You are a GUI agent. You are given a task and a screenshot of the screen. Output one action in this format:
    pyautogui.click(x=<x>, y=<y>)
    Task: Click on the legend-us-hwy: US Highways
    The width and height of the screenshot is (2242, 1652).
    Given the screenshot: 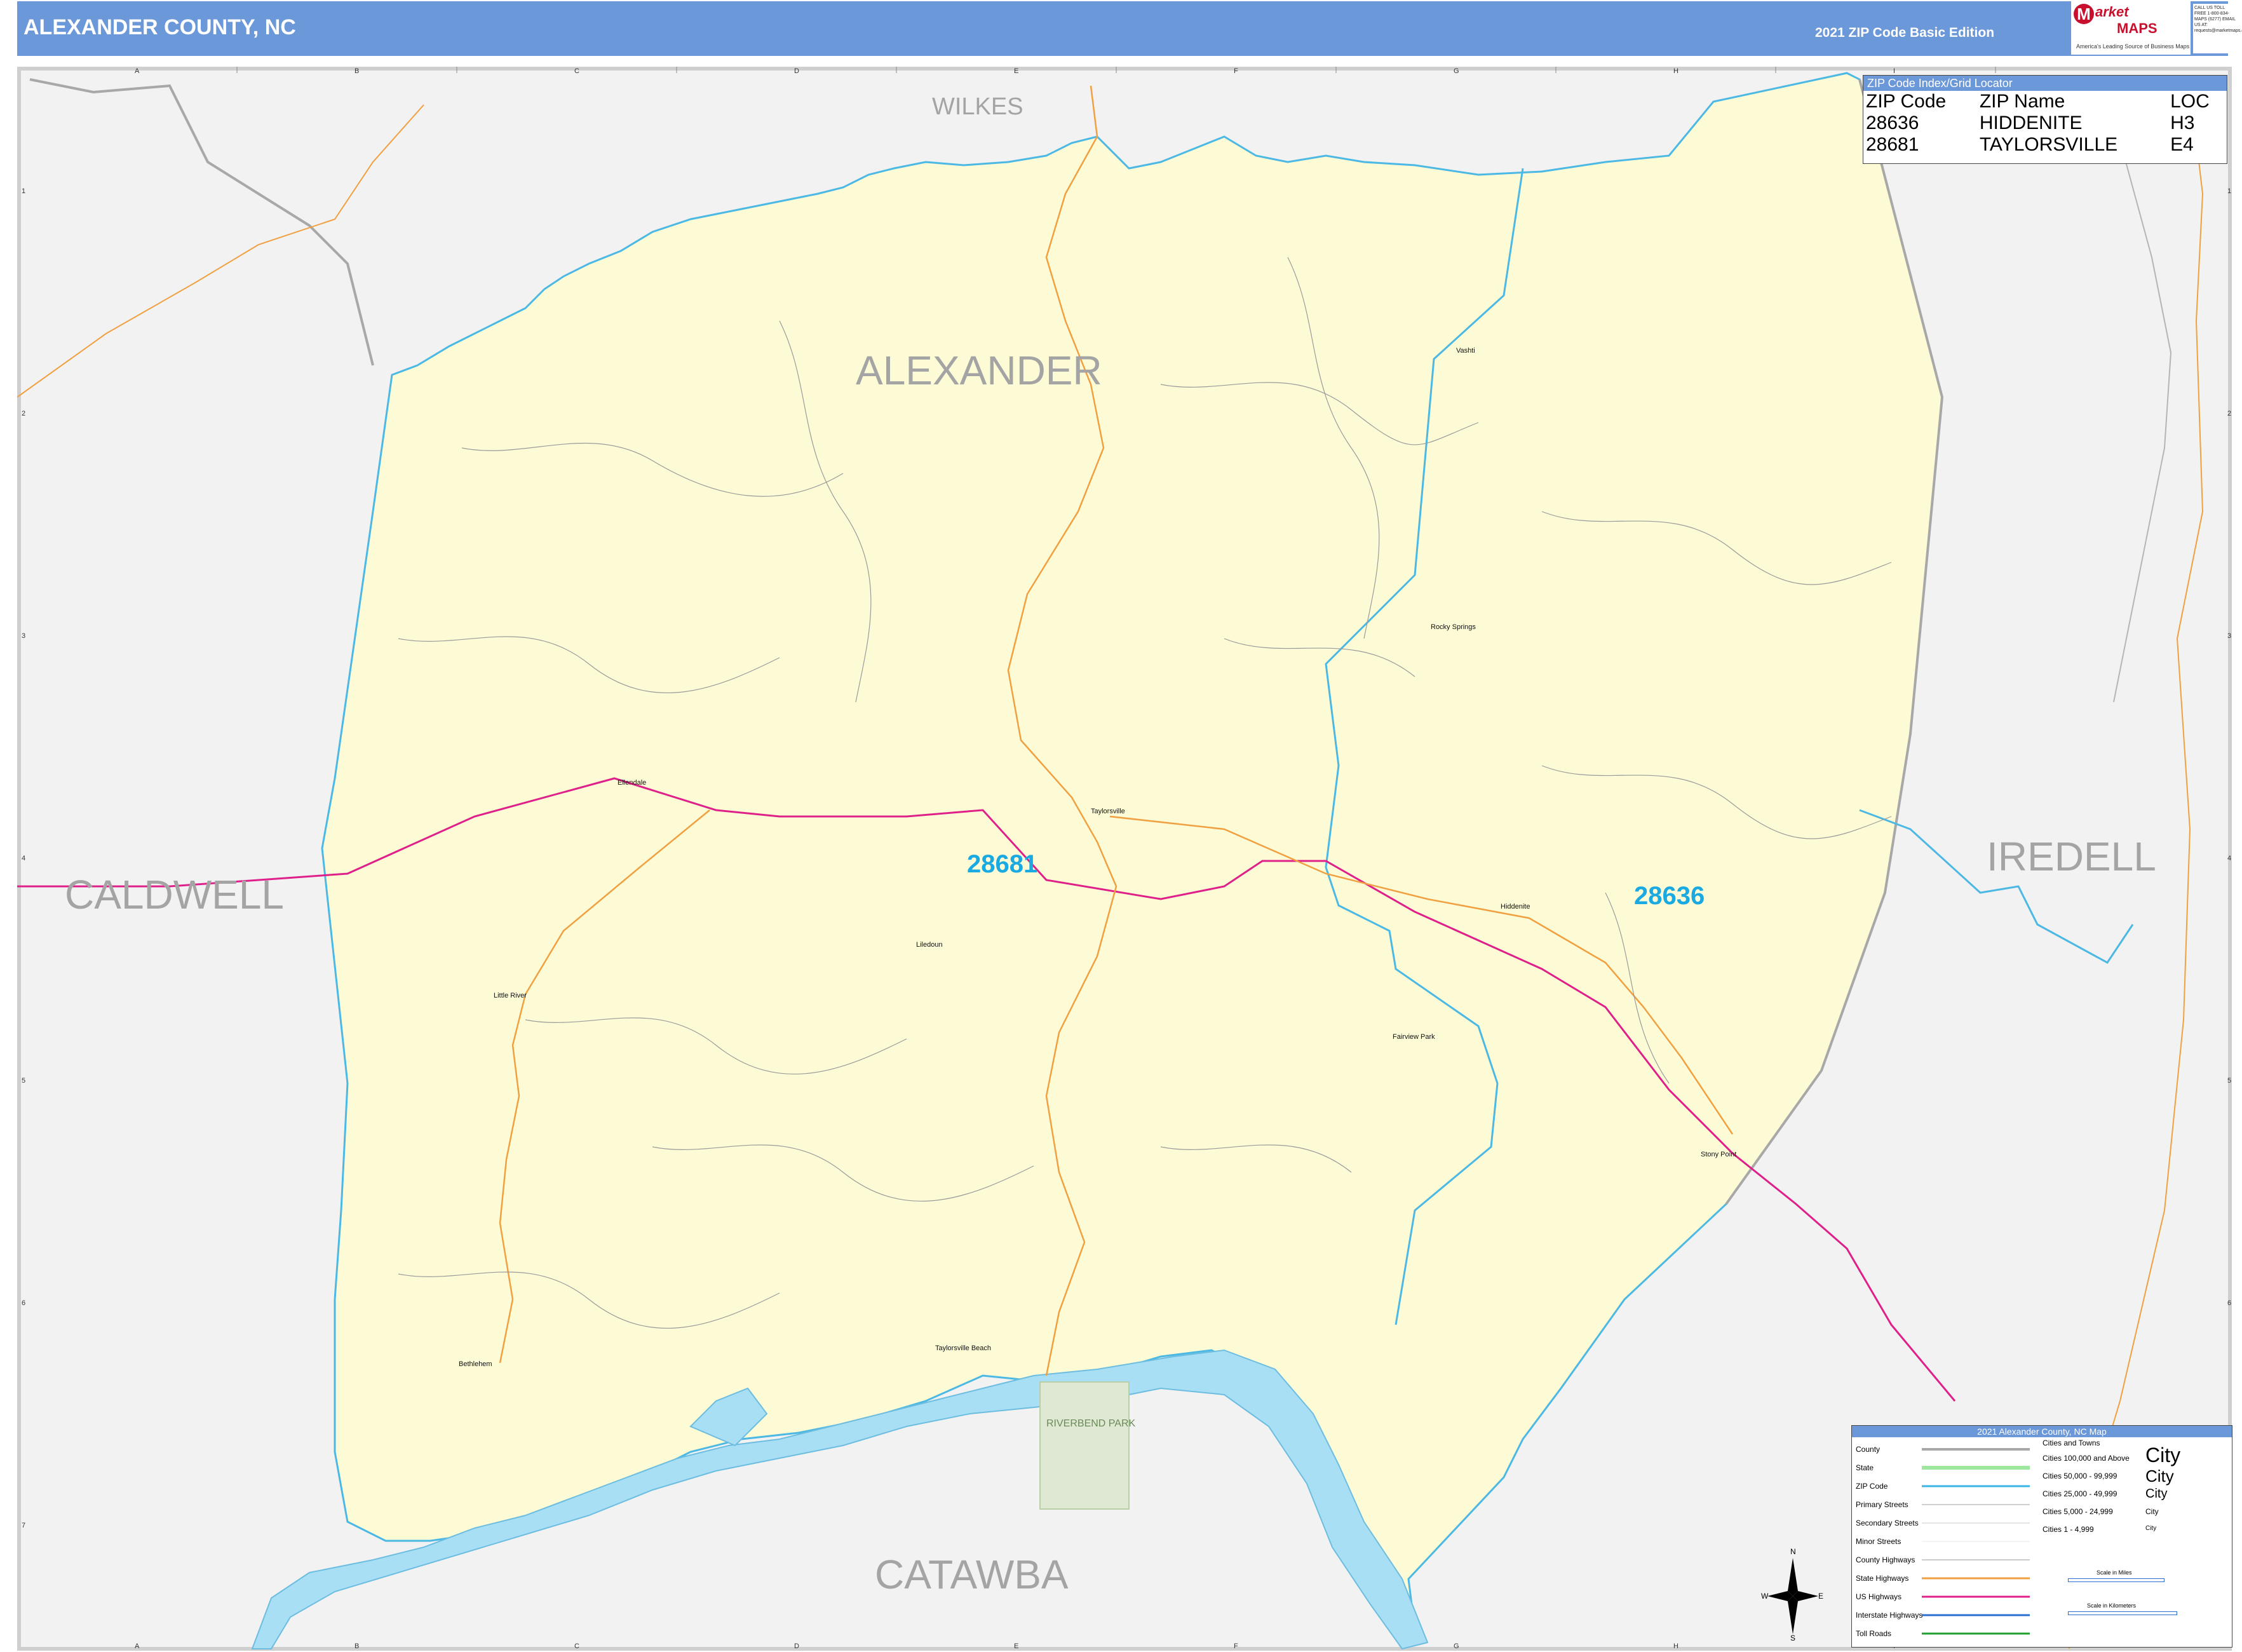 What is the action you would take?
    pyautogui.click(x=1879, y=1597)
    